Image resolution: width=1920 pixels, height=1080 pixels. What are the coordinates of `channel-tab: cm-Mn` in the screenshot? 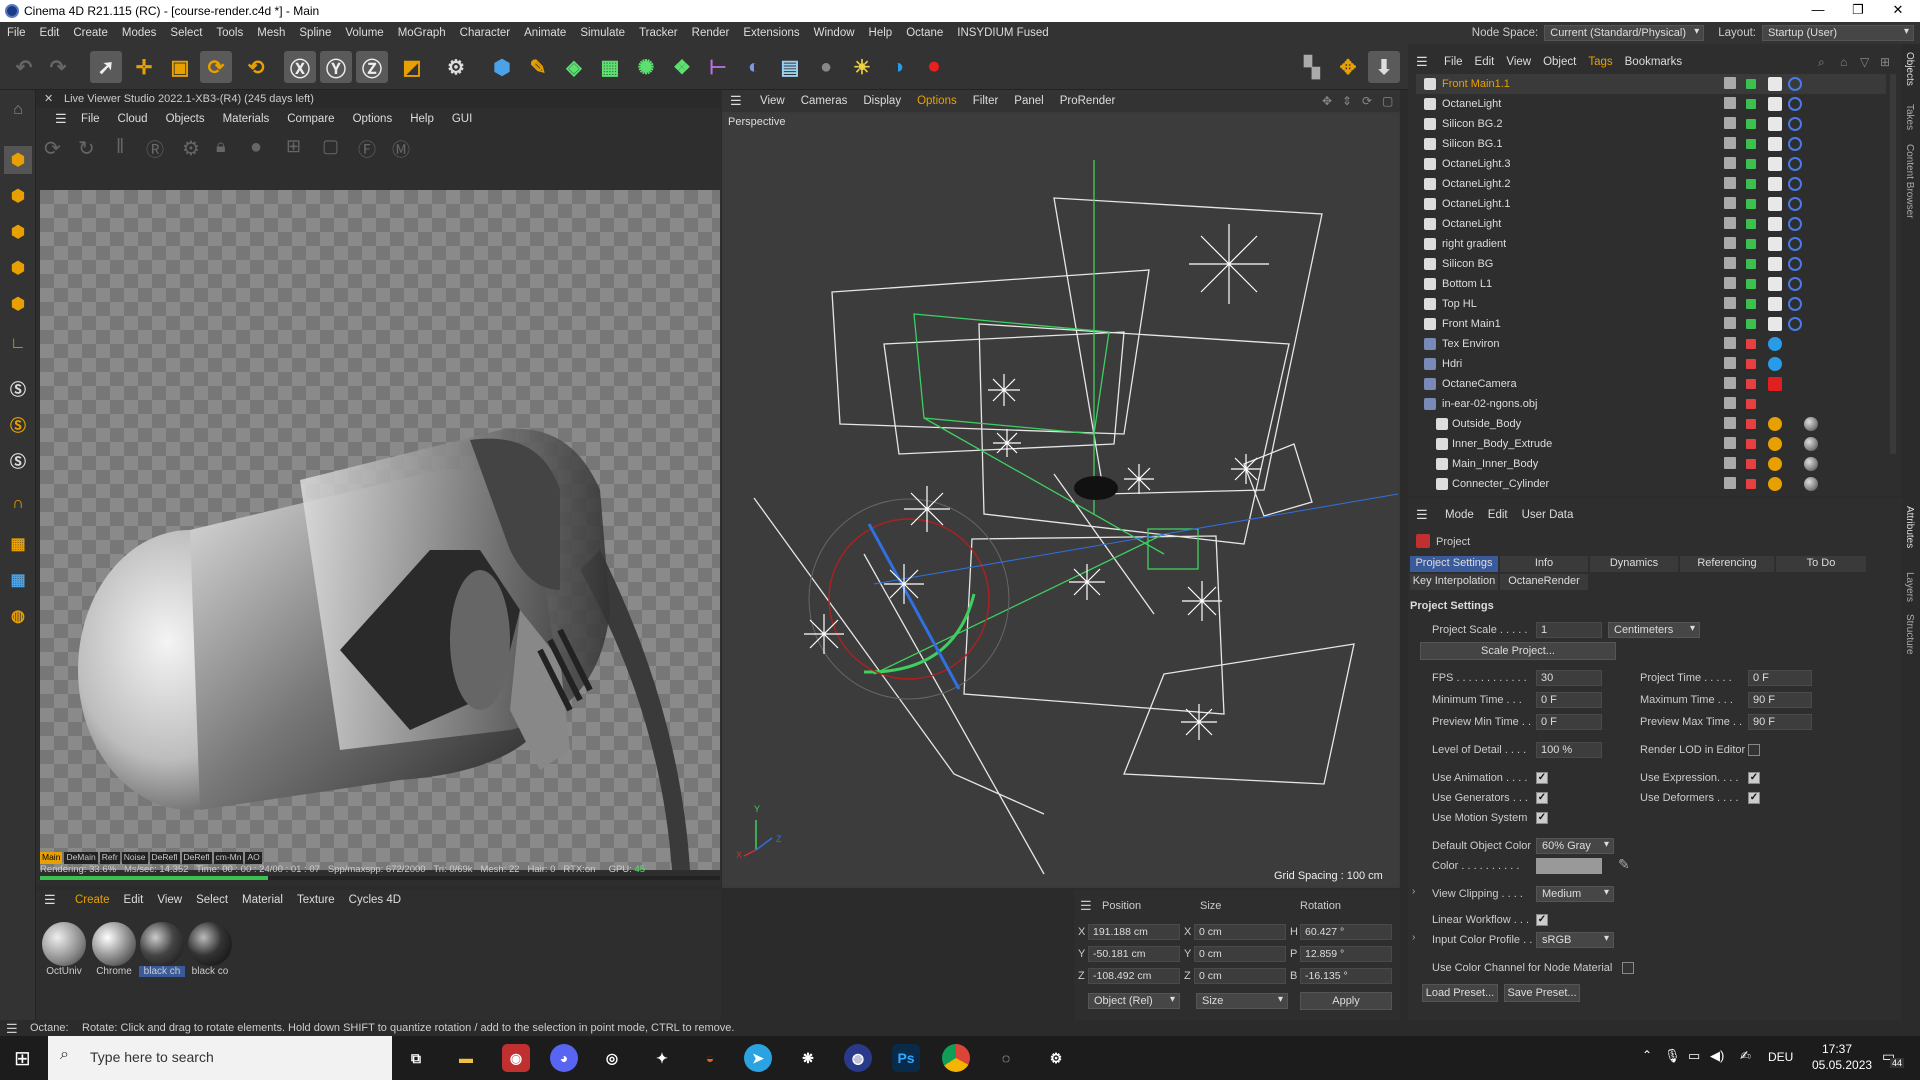 It's located at (228, 858).